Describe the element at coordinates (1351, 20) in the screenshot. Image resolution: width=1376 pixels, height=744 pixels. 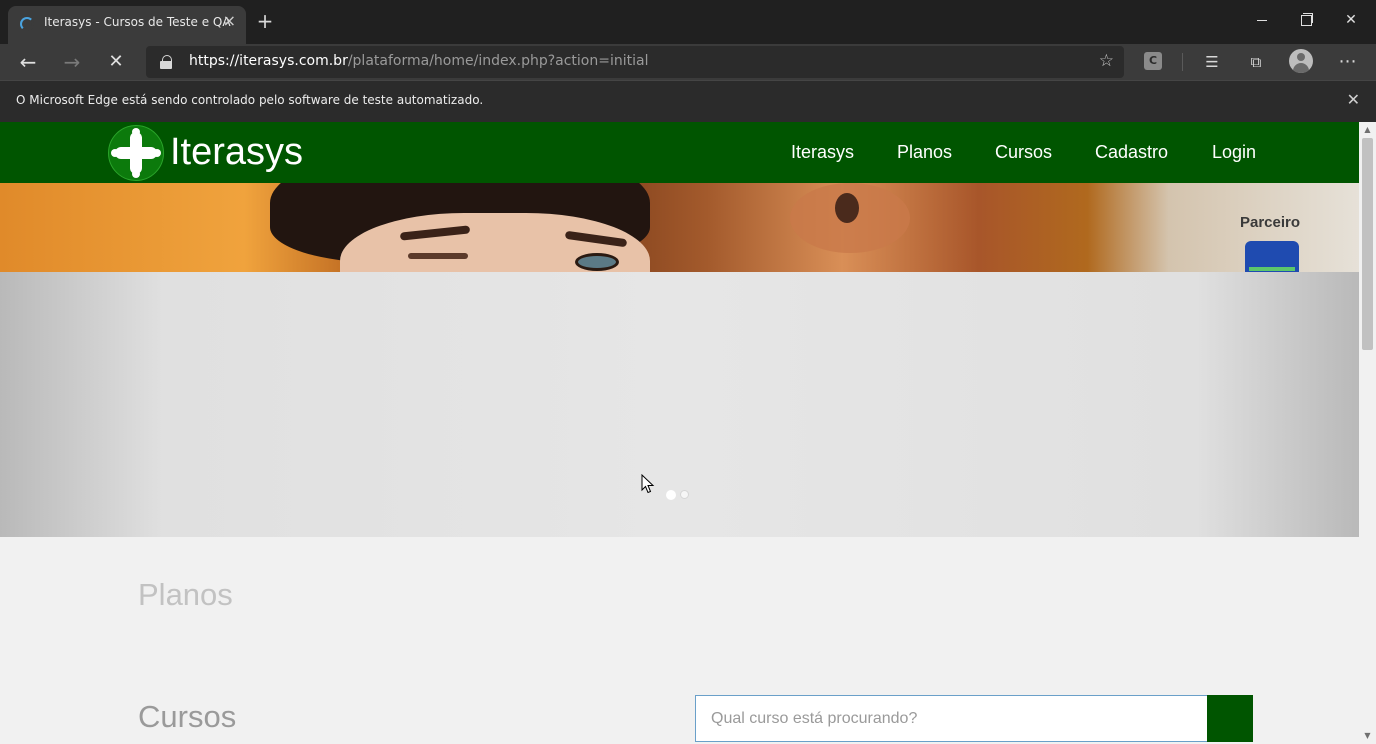
I see `close-window-button: ✕` at that location.